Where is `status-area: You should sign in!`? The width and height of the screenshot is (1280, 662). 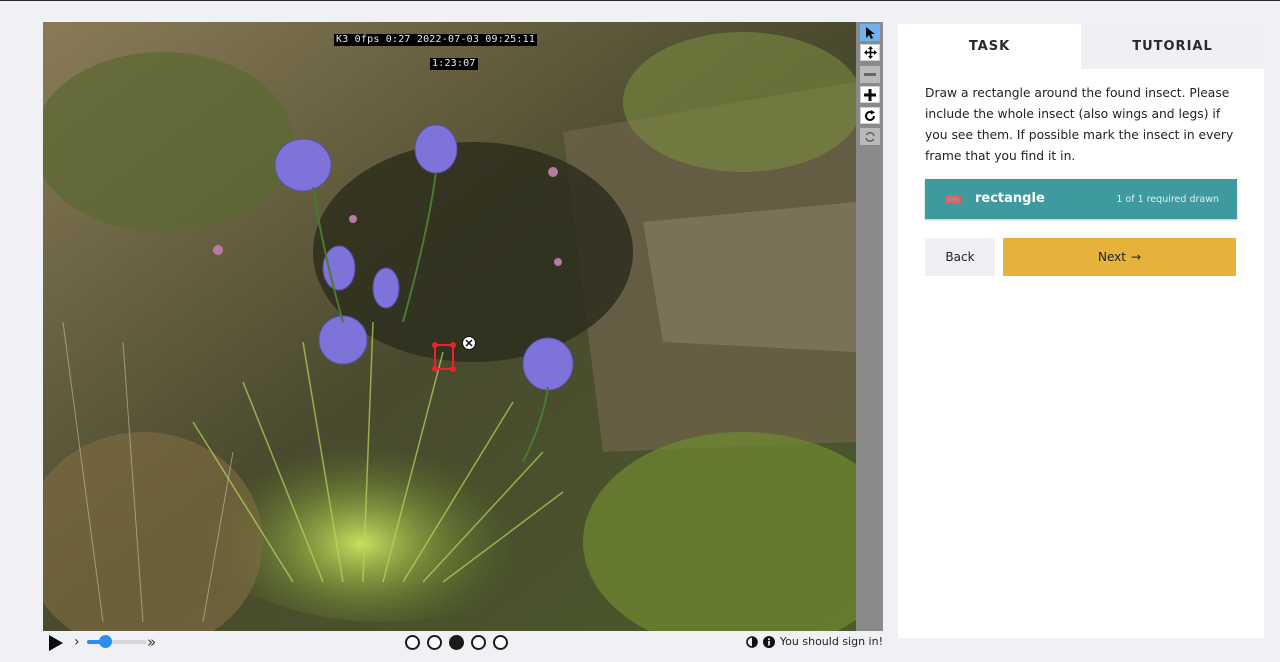 status-area: You should sign in! is located at coordinates (814, 641).